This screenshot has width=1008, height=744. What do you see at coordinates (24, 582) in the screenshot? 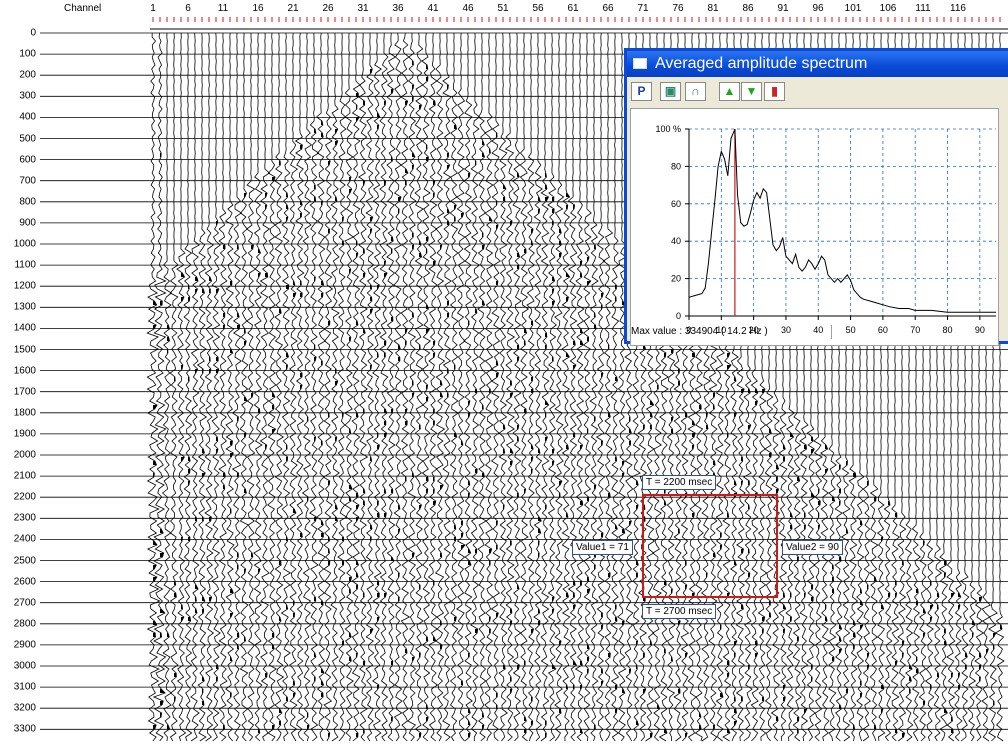
I see `time-tick-label: 2600` at bounding box center [24, 582].